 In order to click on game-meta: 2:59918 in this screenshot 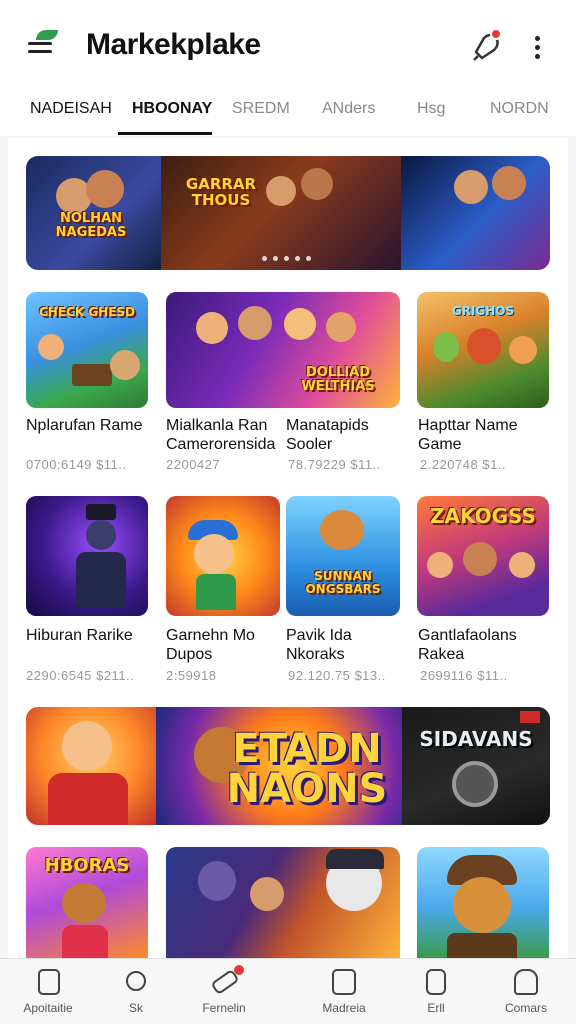, I will do `click(191, 675)`.